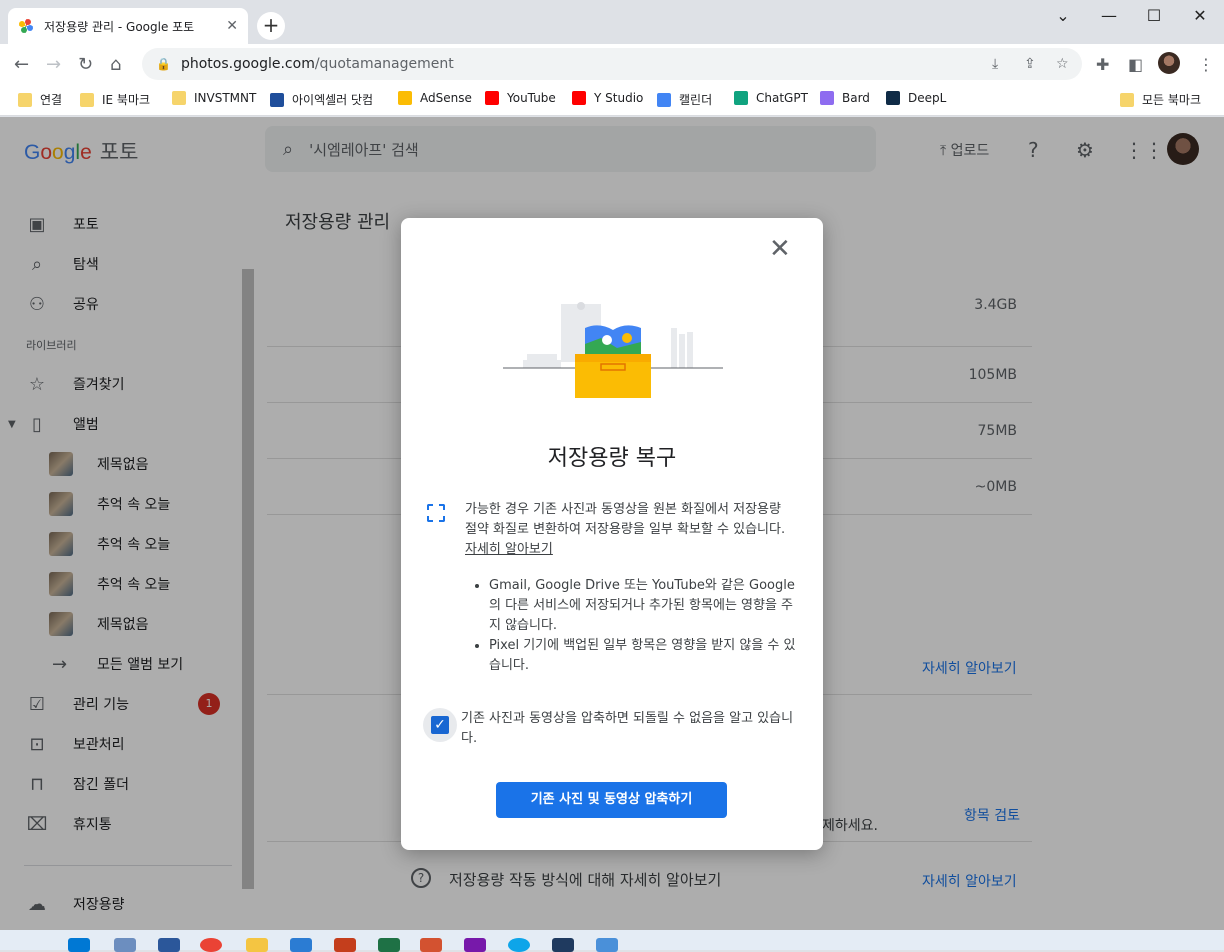 This screenshot has width=1224, height=952. What do you see at coordinates (1169, 63) in the screenshot?
I see `profile-avatar` at bounding box center [1169, 63].